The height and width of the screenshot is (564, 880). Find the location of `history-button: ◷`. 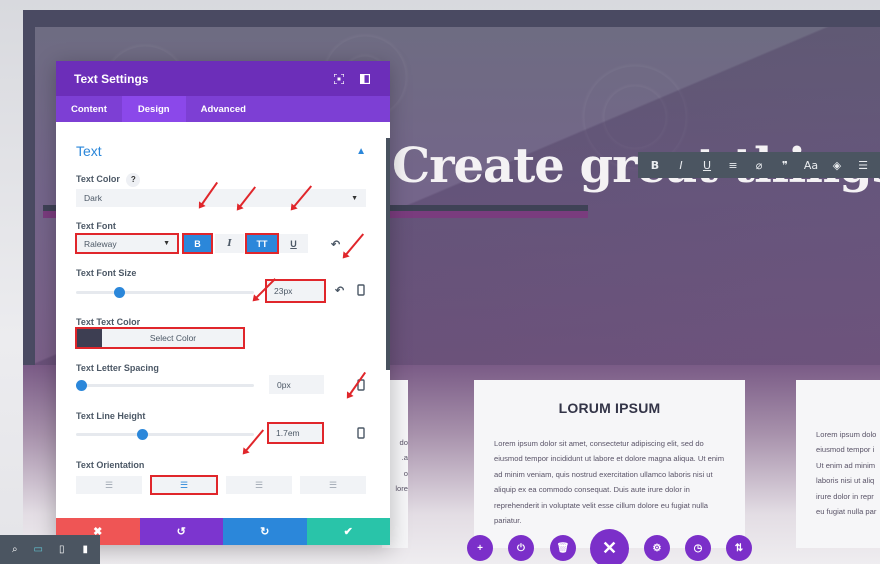

history-button: ◷ is located at coordinates (698, 548).